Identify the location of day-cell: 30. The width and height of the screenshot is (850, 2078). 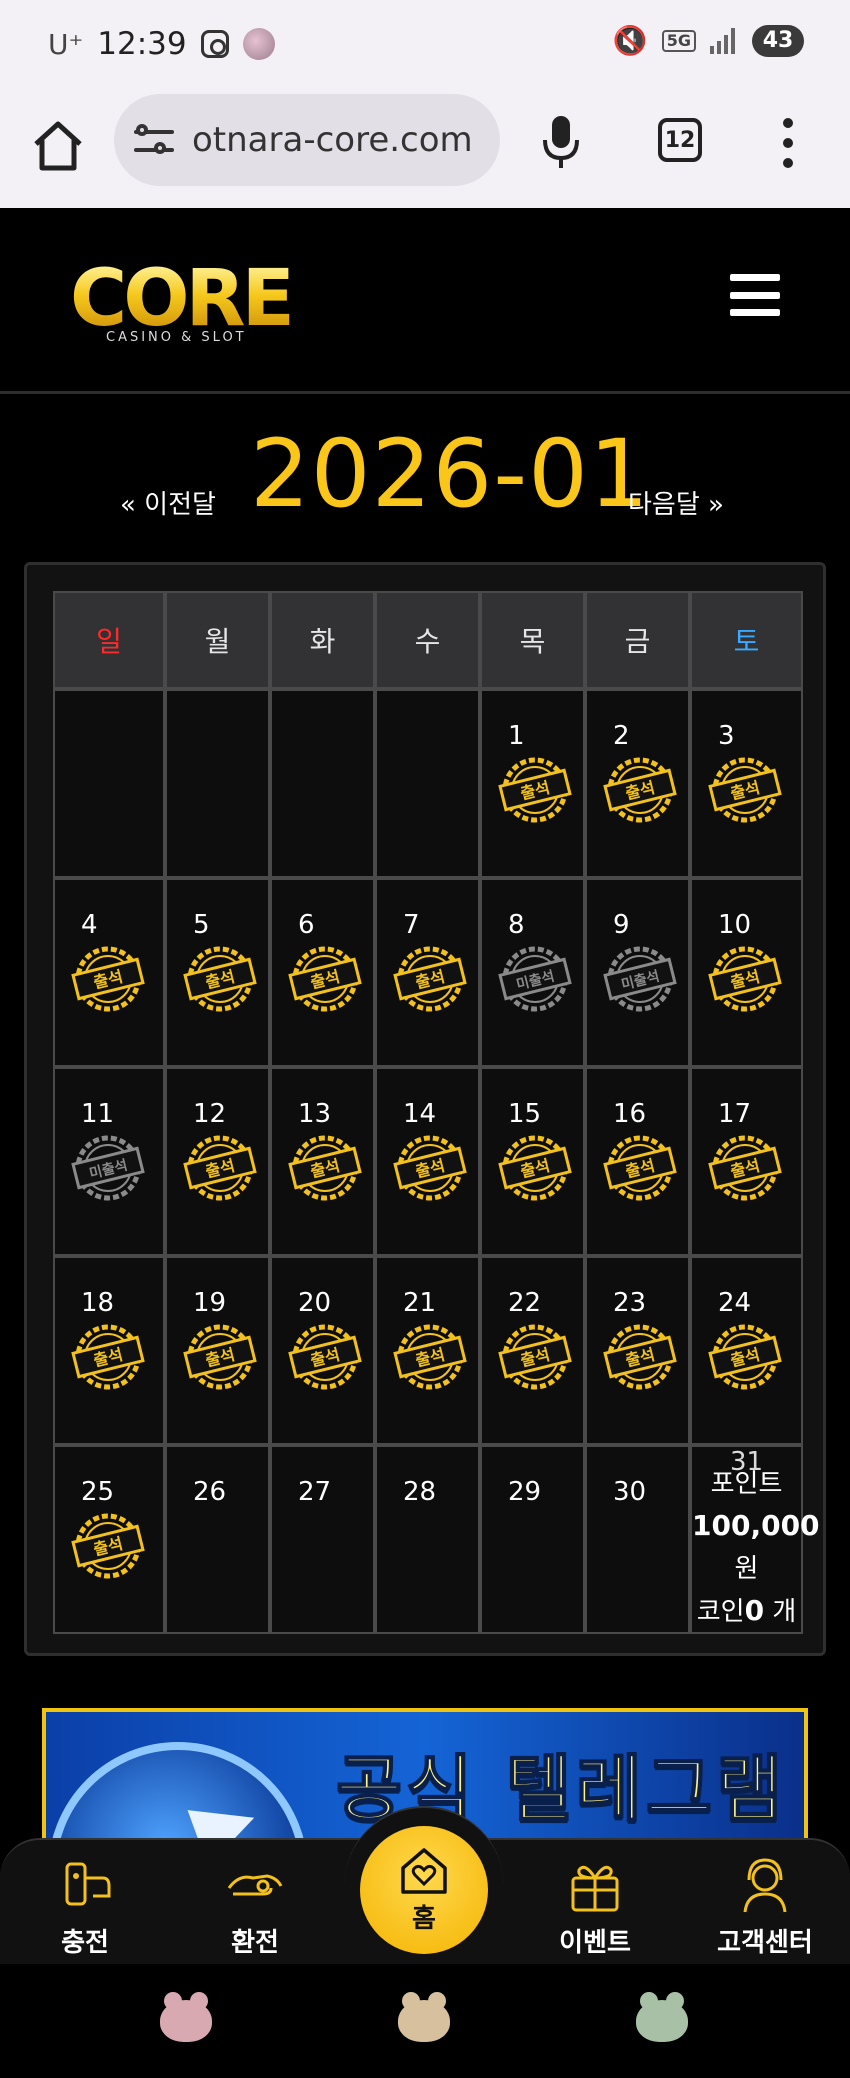
(637, 1539).